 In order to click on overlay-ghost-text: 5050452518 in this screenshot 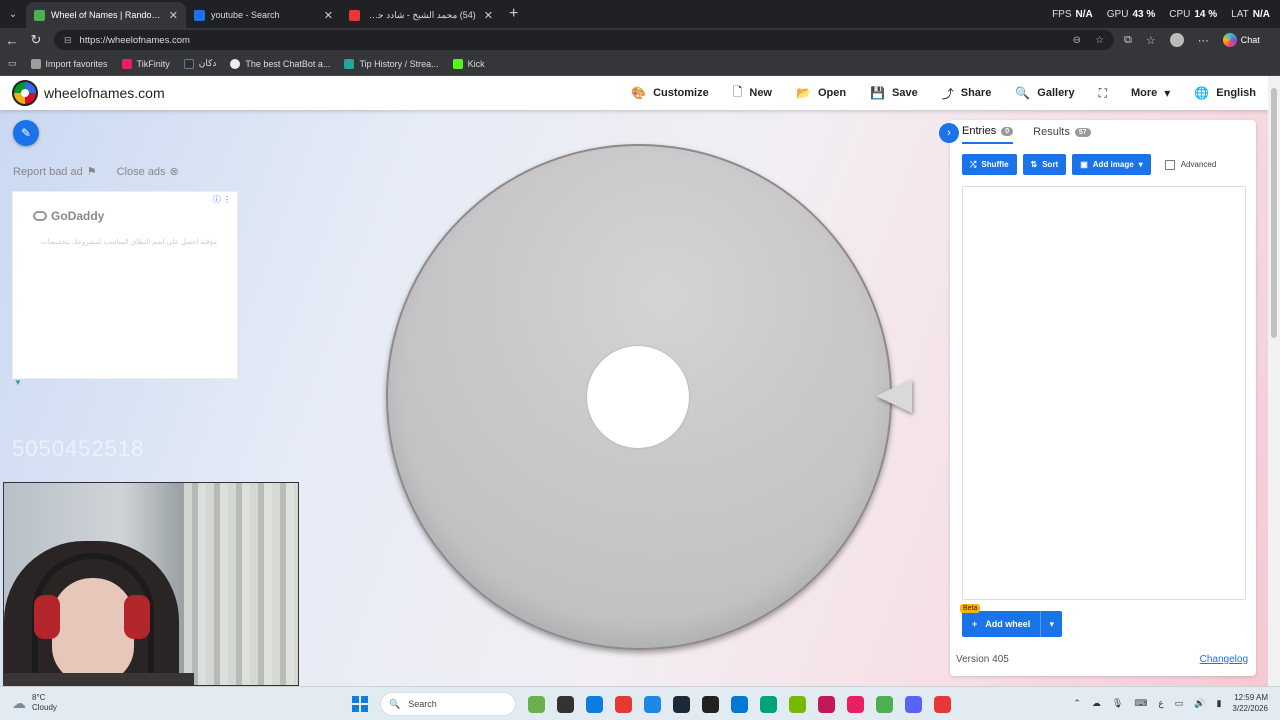, I will do `click(78, 448)`.